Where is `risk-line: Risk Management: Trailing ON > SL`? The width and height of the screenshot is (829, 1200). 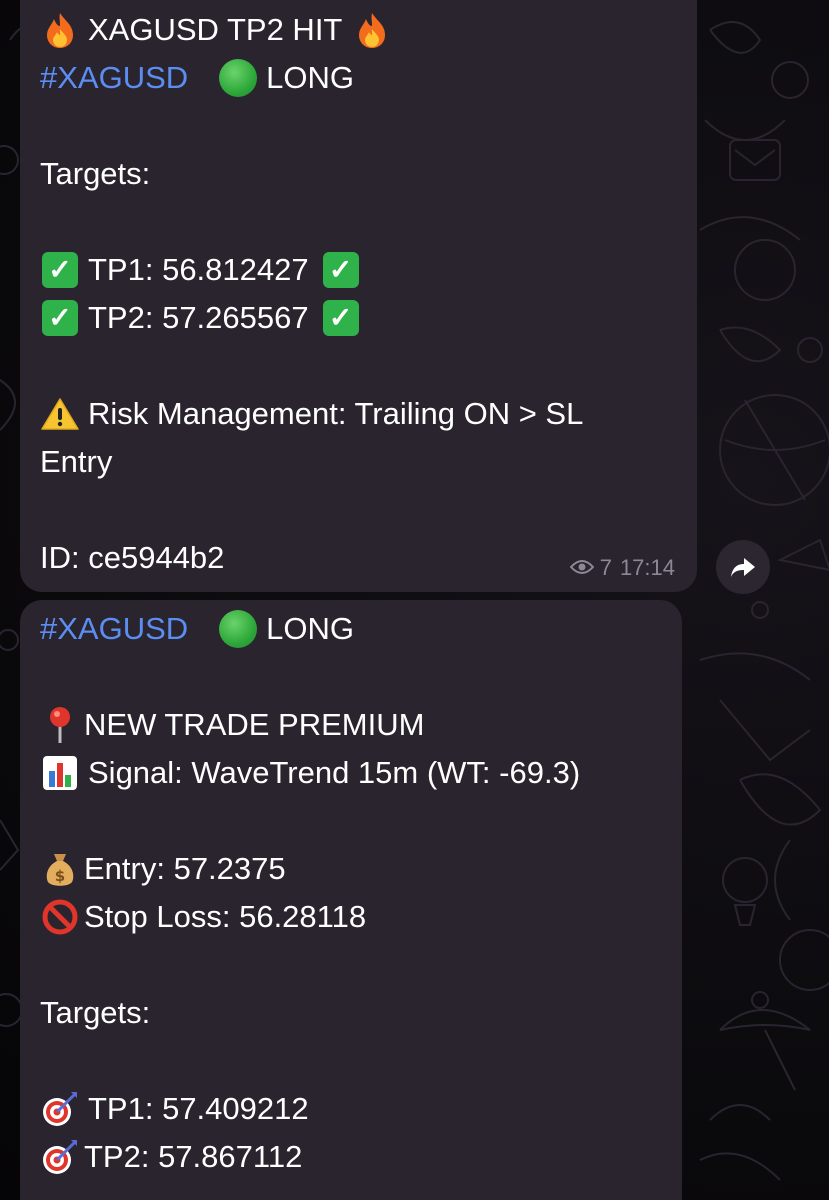
risk-line: Risk Management: Trailing ON > SL is located at coordinates (368, 414).